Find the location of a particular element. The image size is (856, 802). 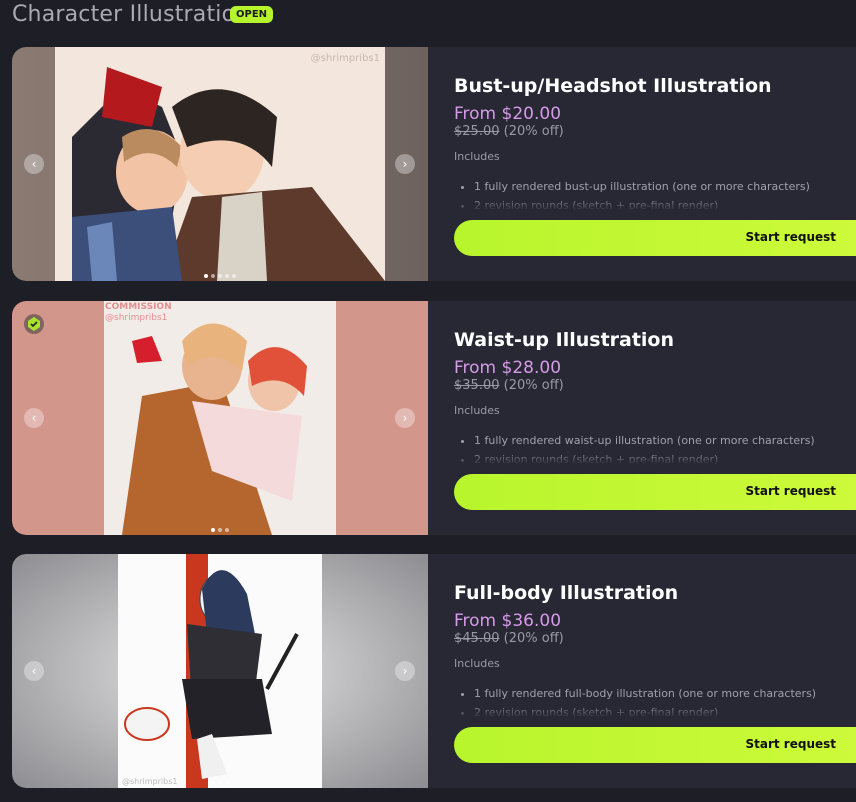

card-title: Full-body Illustration is located at coordinates (566, 593).